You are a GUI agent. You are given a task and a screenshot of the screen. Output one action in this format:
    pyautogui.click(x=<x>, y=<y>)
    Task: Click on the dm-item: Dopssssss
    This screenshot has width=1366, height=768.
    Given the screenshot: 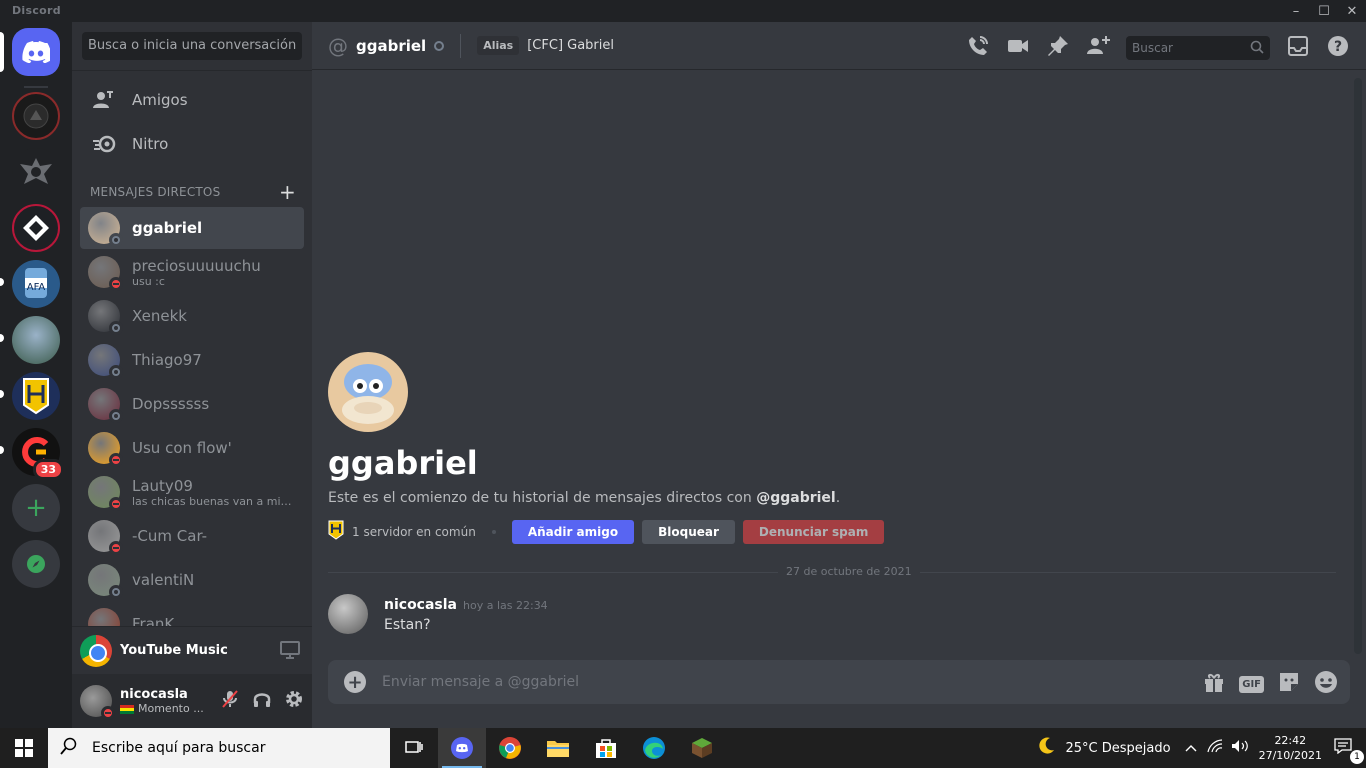 What is the action you would take?
    pyautogui.click(x=192, y=404)
    